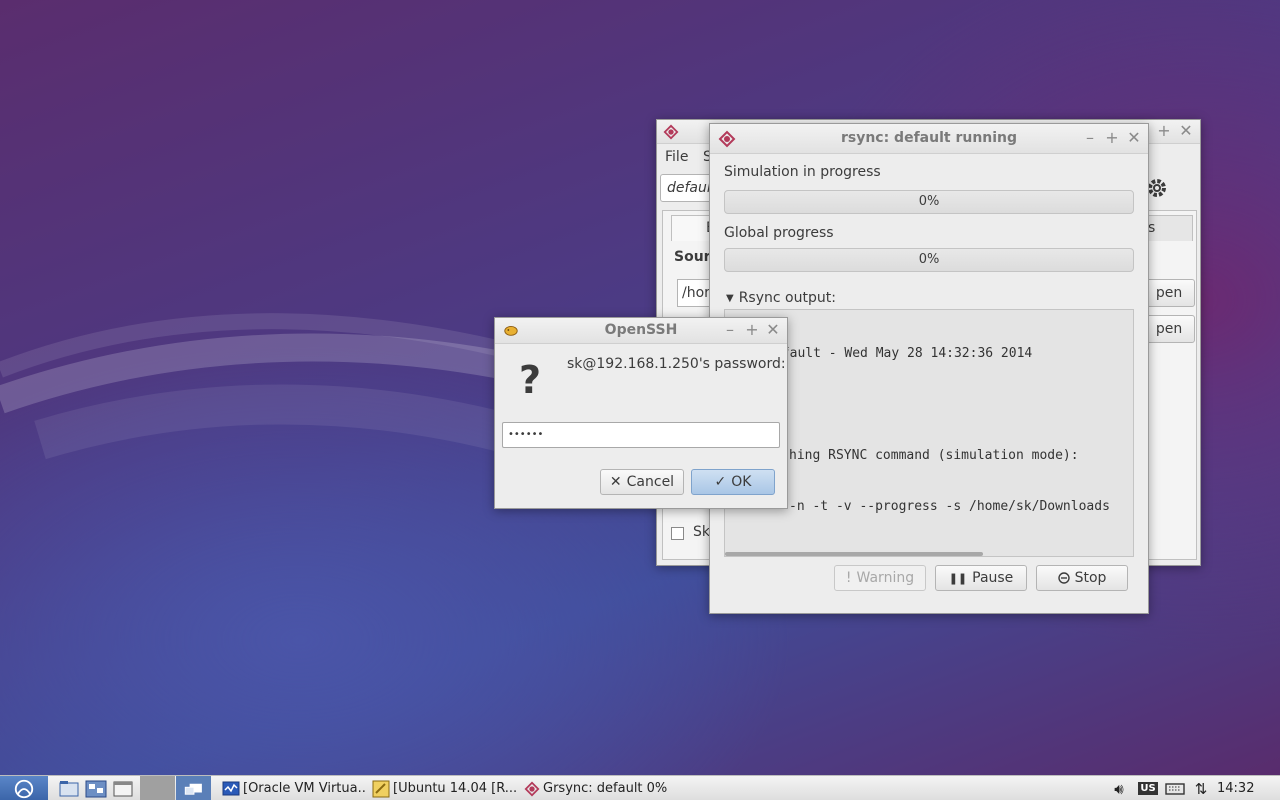 The height and width of the screenshot is (800, 1280). What do you see at coordinates (677, 533) in the screenshot?
I see `skip-checkbox` at bounding box center [677, 533].